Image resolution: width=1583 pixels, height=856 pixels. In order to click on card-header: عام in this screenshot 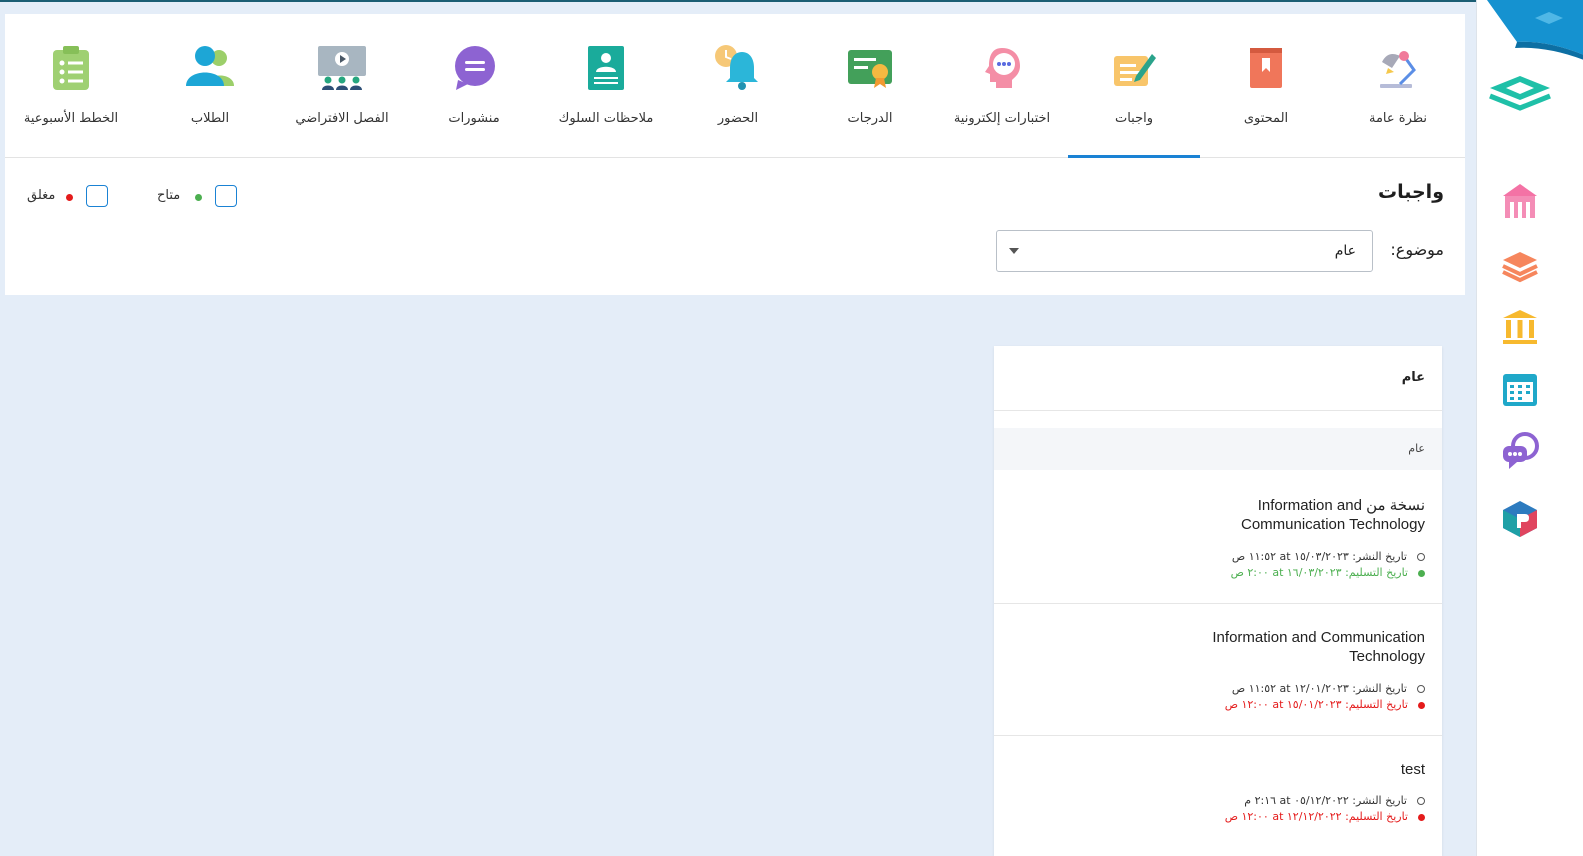, I will do `click(1218, 378)`.